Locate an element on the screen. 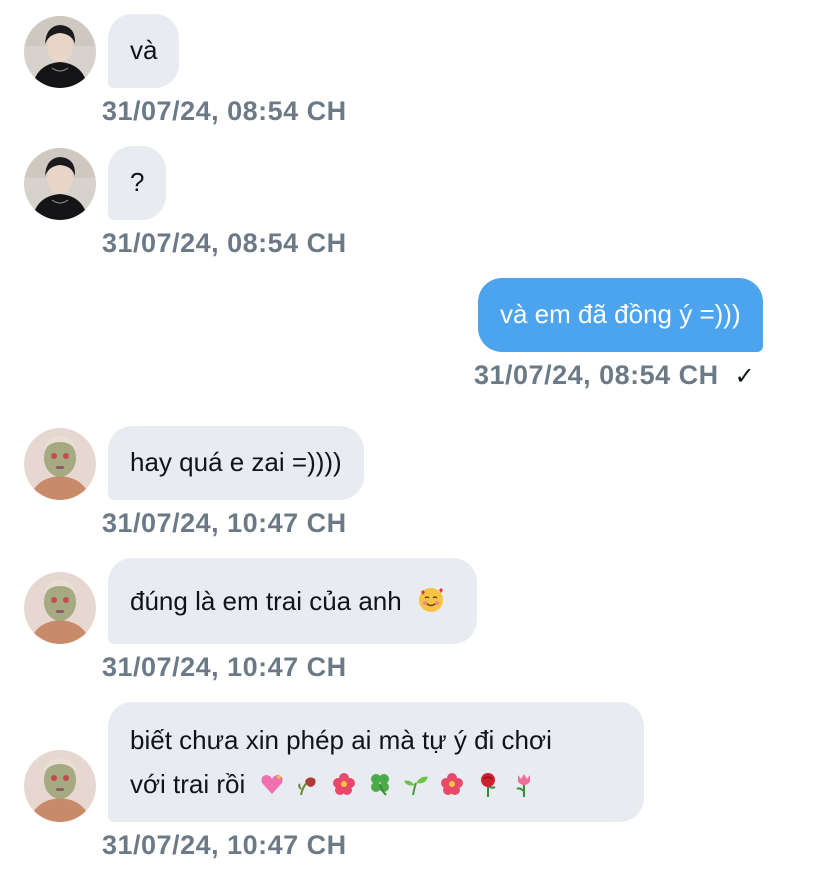  message-timestamp: 31/07/24, 08:54 CH ✓ is located at coordinates (614, 375).